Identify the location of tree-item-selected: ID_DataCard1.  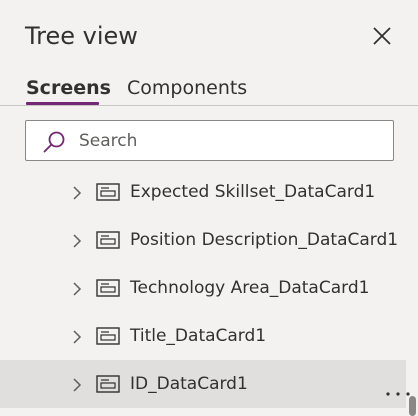
(205, 384).